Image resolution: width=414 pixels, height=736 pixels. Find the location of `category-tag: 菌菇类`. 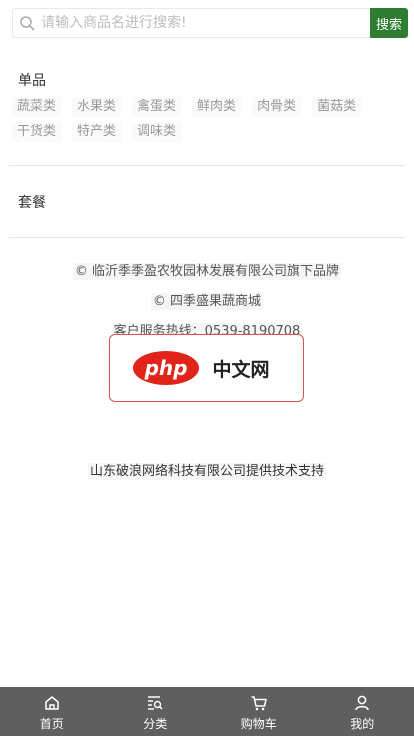

category-tag: 菌菇类 is located at coordinates (337, 107).